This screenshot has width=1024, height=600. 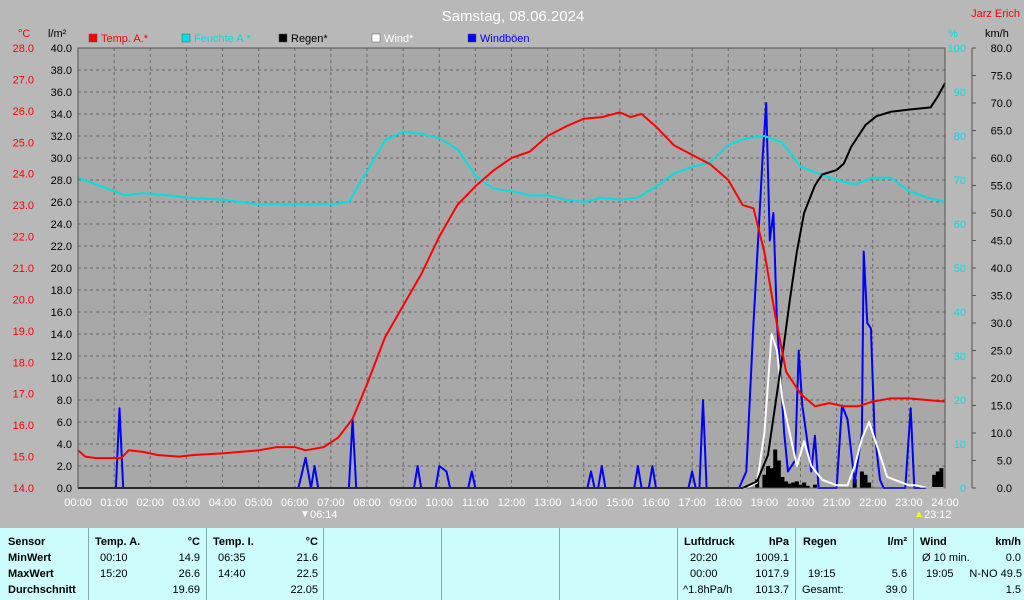 What do you see at coordinates (548, 503) in the screenshot?
I see `x-tick-label: 13:00` at bounding box center [548, 503].